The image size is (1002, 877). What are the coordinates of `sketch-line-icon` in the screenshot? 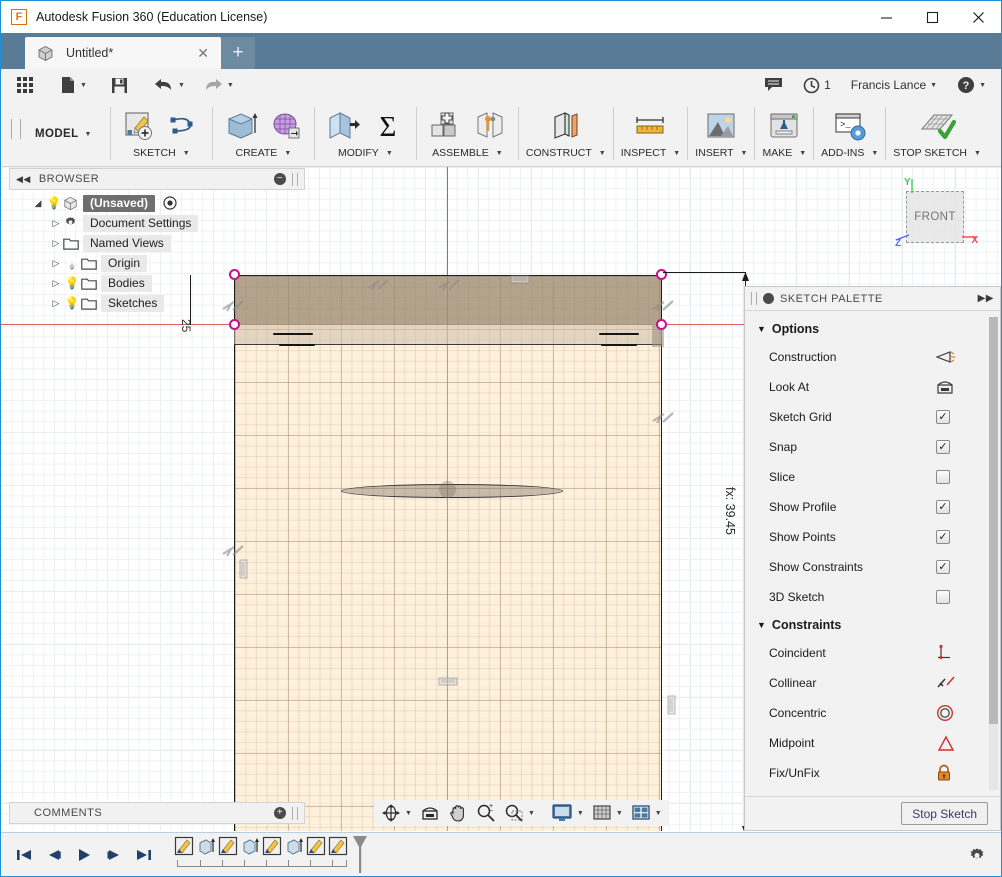 It's located at (184, 126).